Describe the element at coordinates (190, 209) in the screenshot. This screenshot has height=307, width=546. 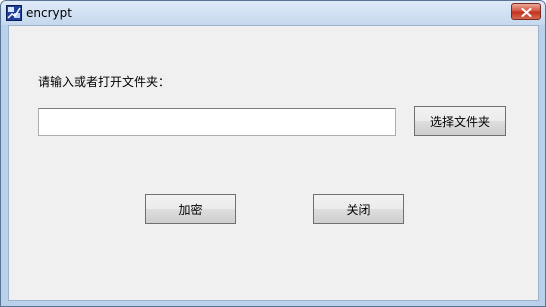
I see `encrypt-button: 加密` at that location.